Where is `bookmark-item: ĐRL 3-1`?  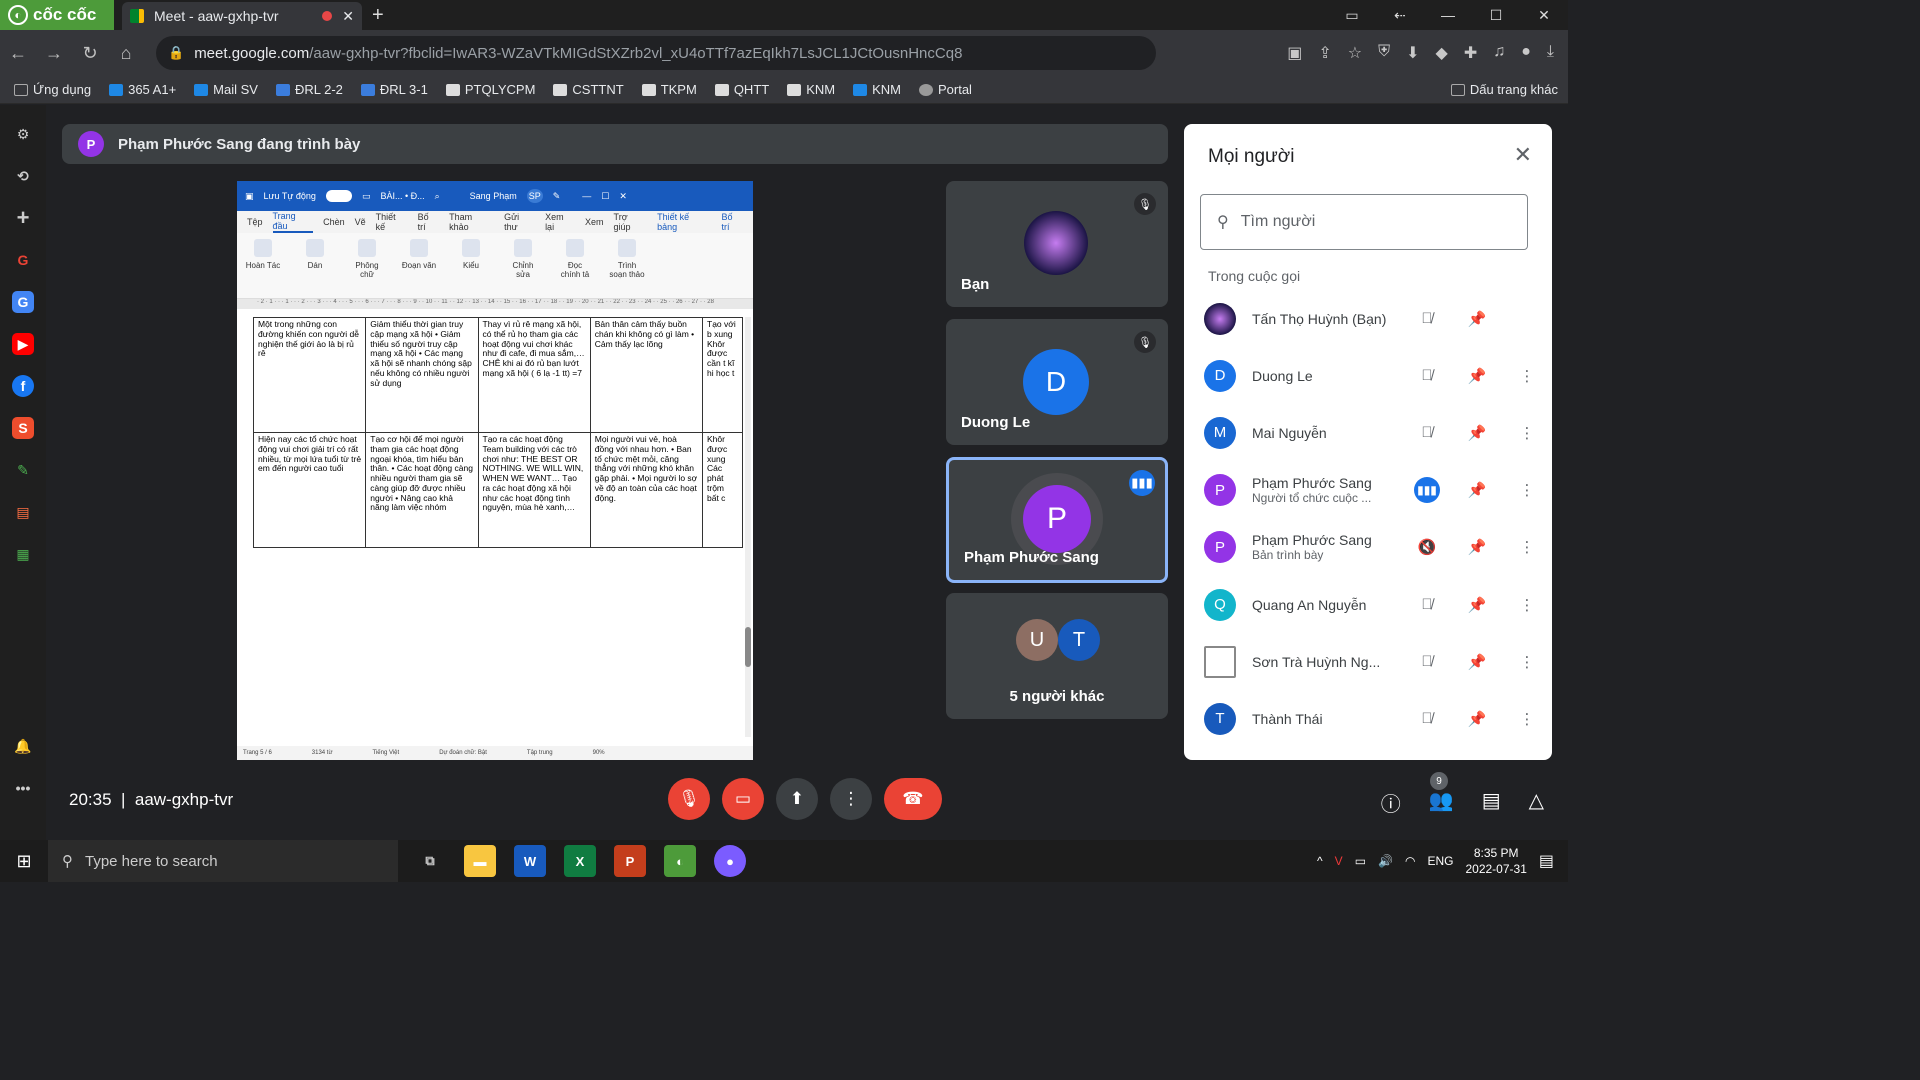
bookmark-item: ĐRL 3-1 is located at coordinates (394, 89).